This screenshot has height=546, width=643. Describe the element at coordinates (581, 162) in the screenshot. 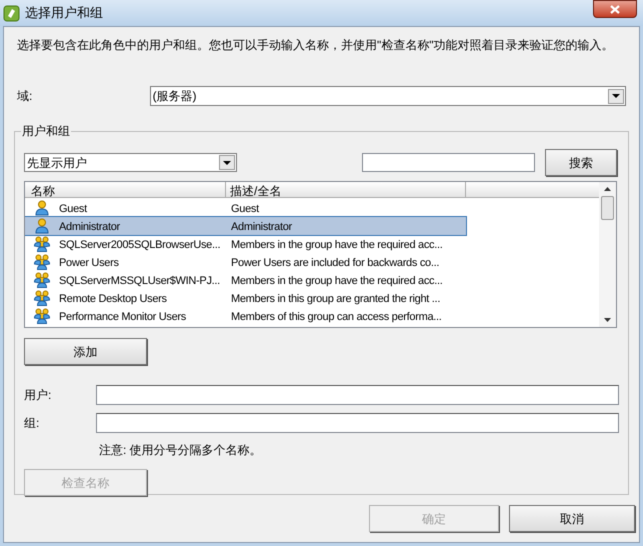

I see `search-button: 搜索` at that location.